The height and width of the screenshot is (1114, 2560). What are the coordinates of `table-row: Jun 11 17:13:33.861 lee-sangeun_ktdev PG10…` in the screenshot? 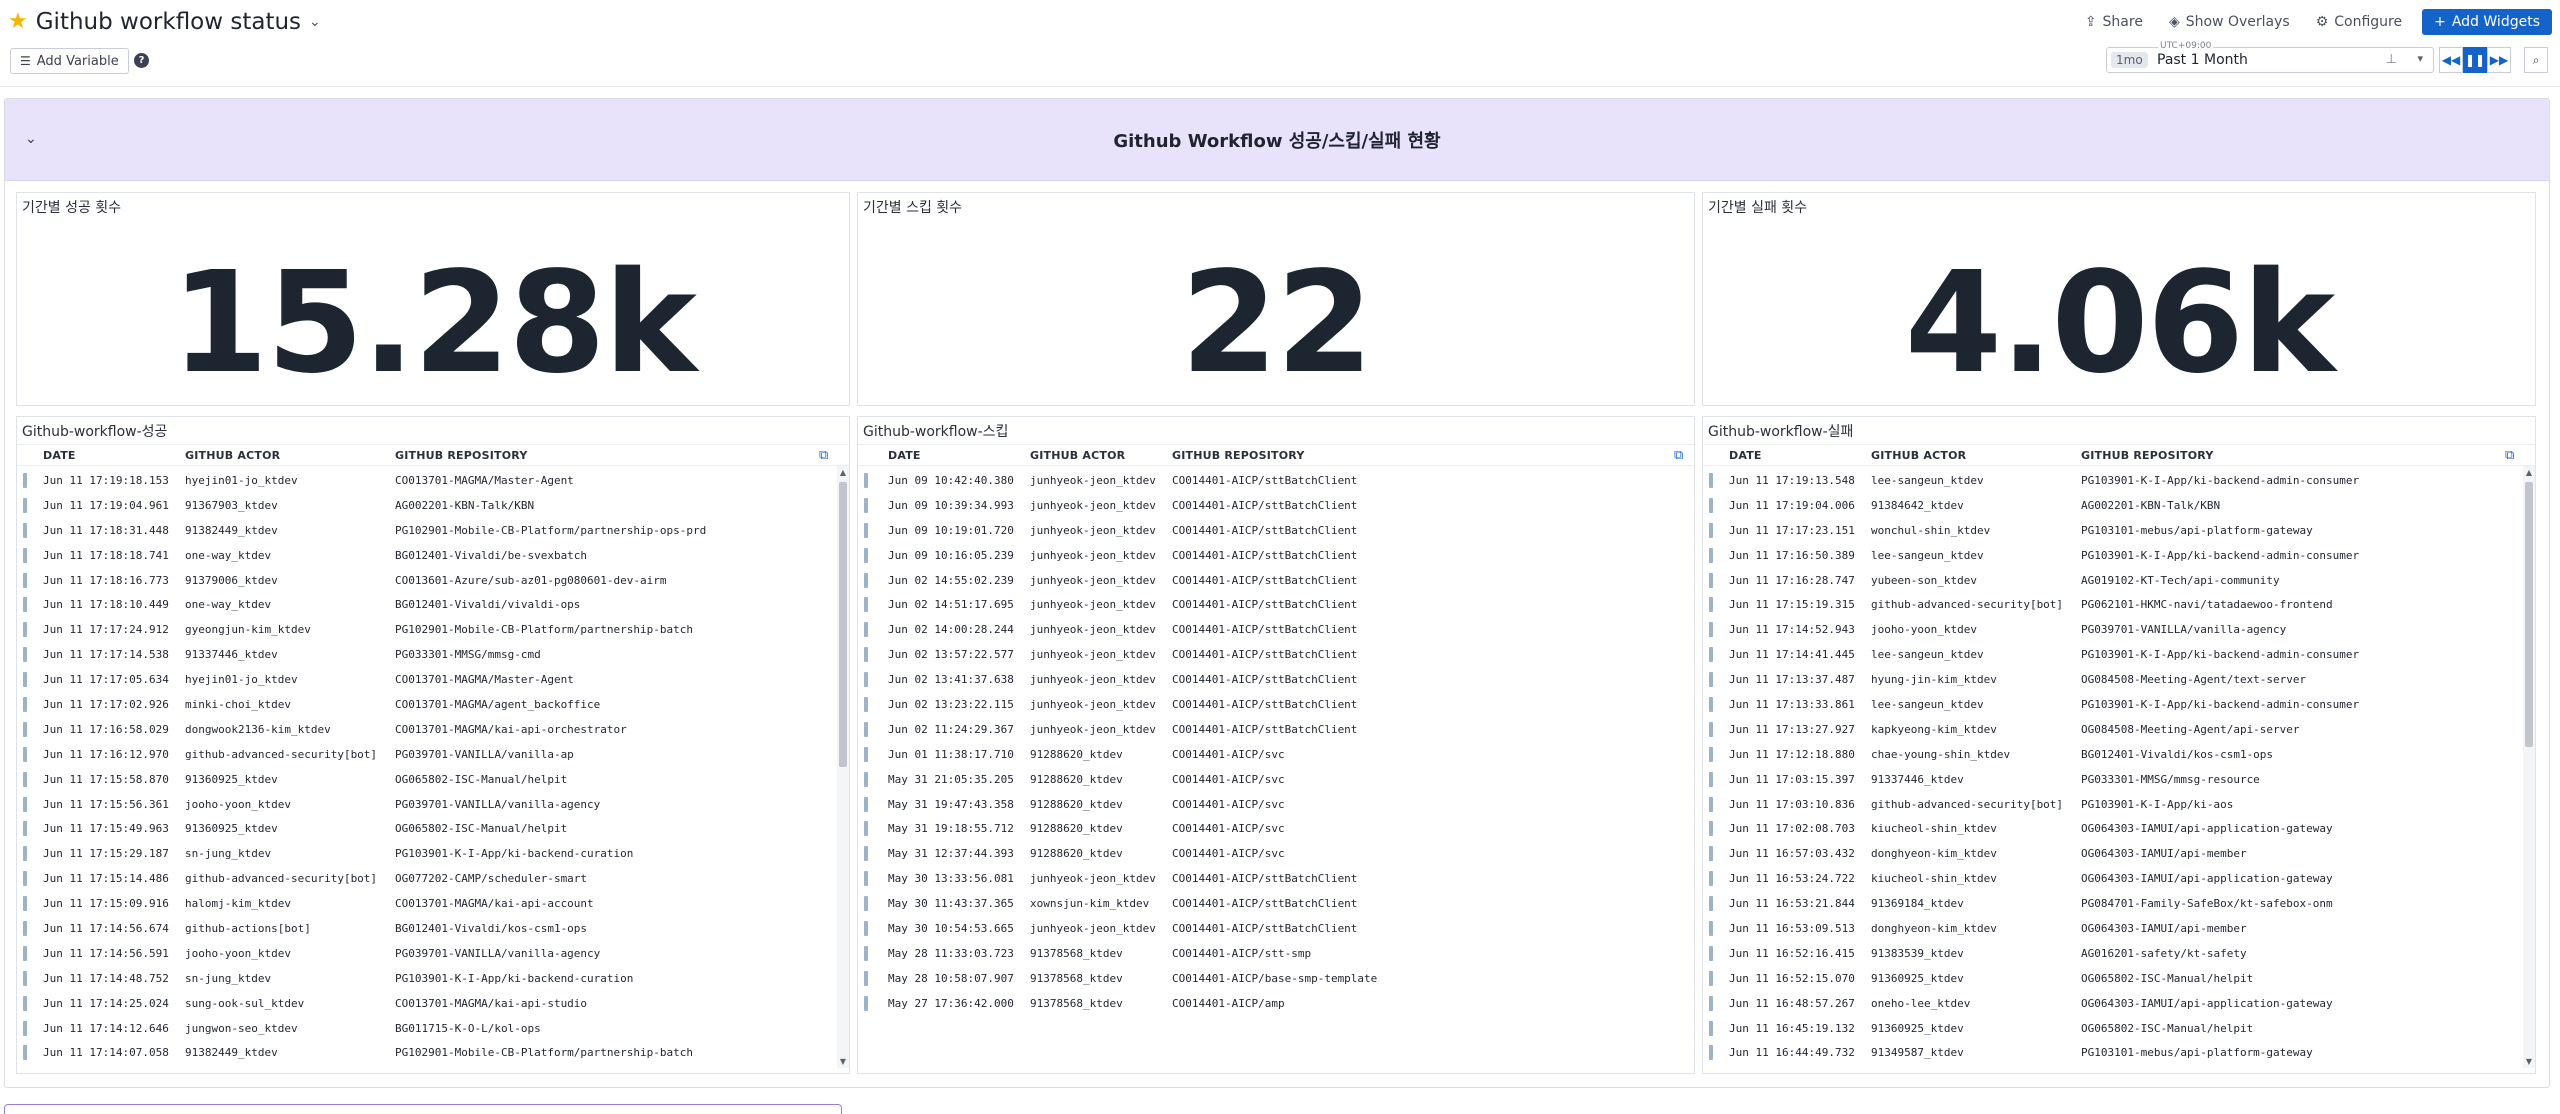 It's located at (2119, 704).